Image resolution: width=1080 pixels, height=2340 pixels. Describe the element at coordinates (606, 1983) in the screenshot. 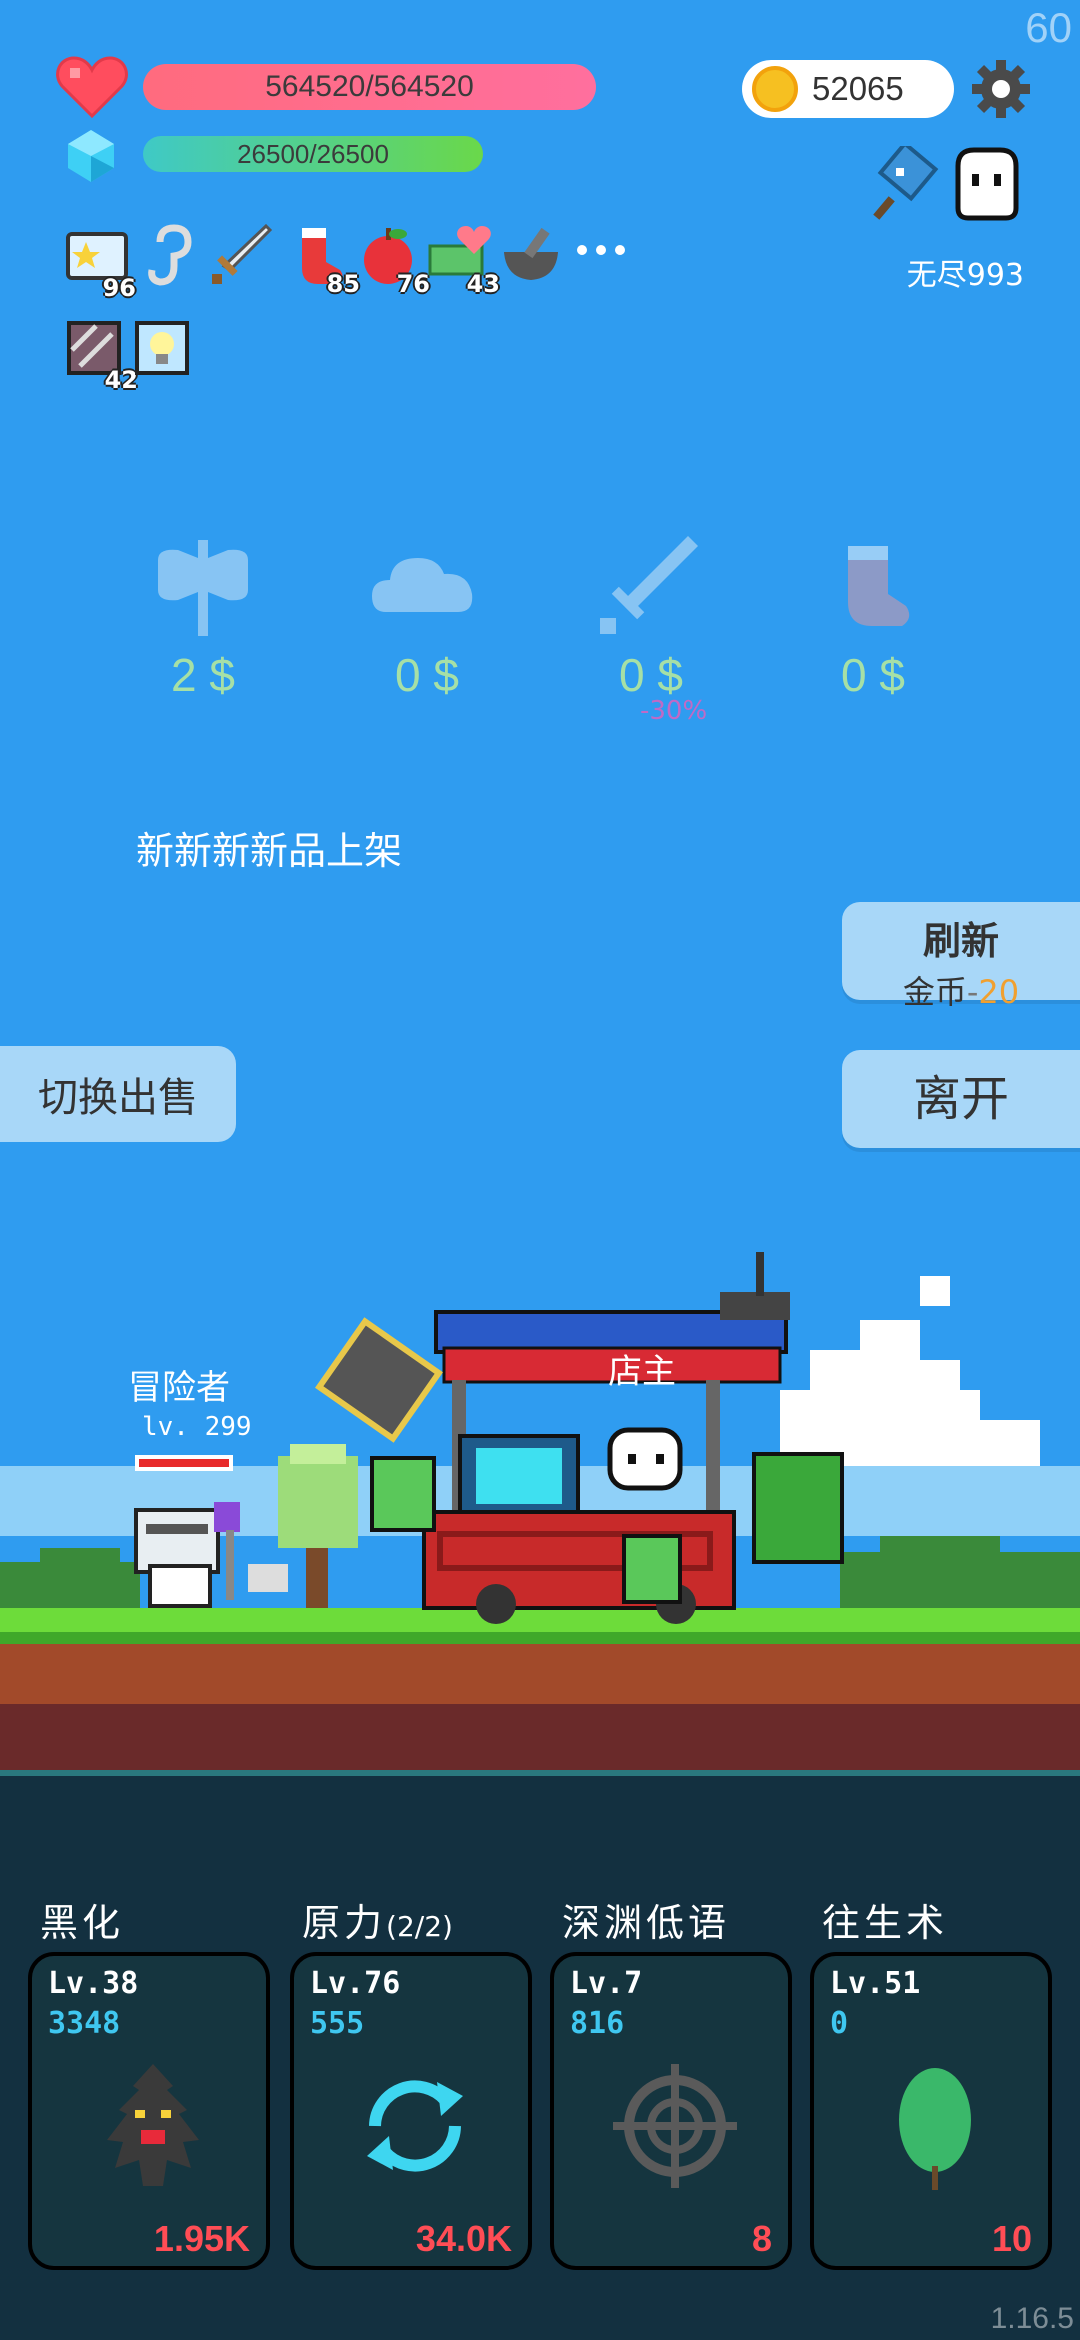

I see `skill-level: Lv.7` at that location.